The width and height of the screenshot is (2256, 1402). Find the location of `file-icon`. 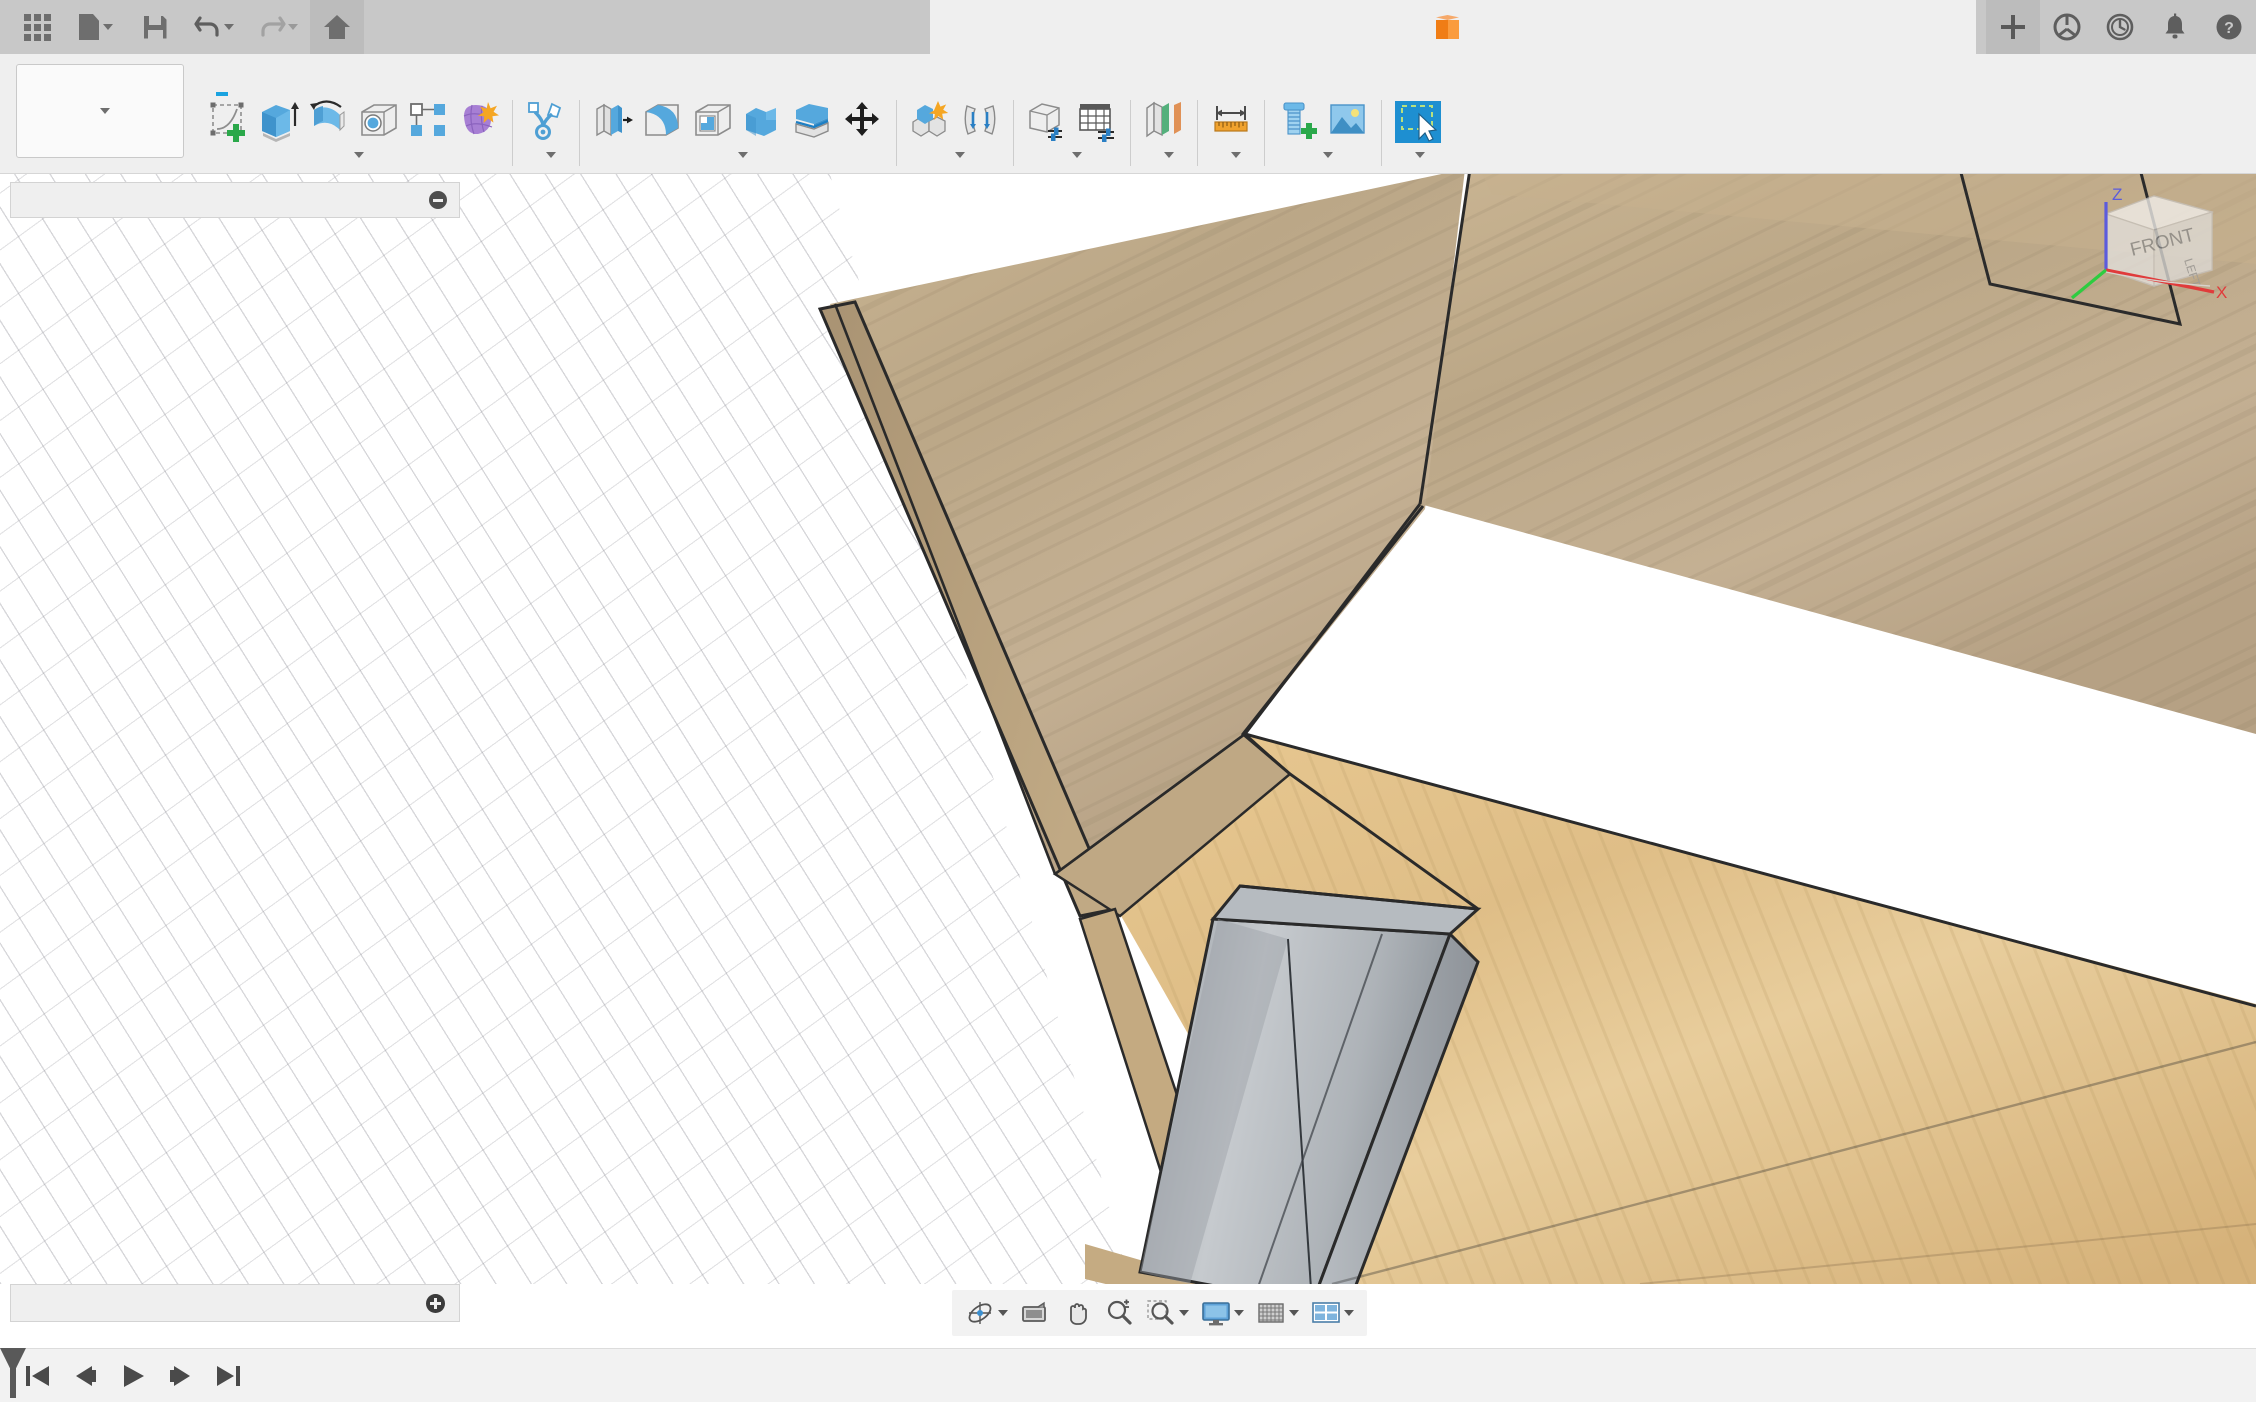

file-icon is located at coordinates (89, 27).